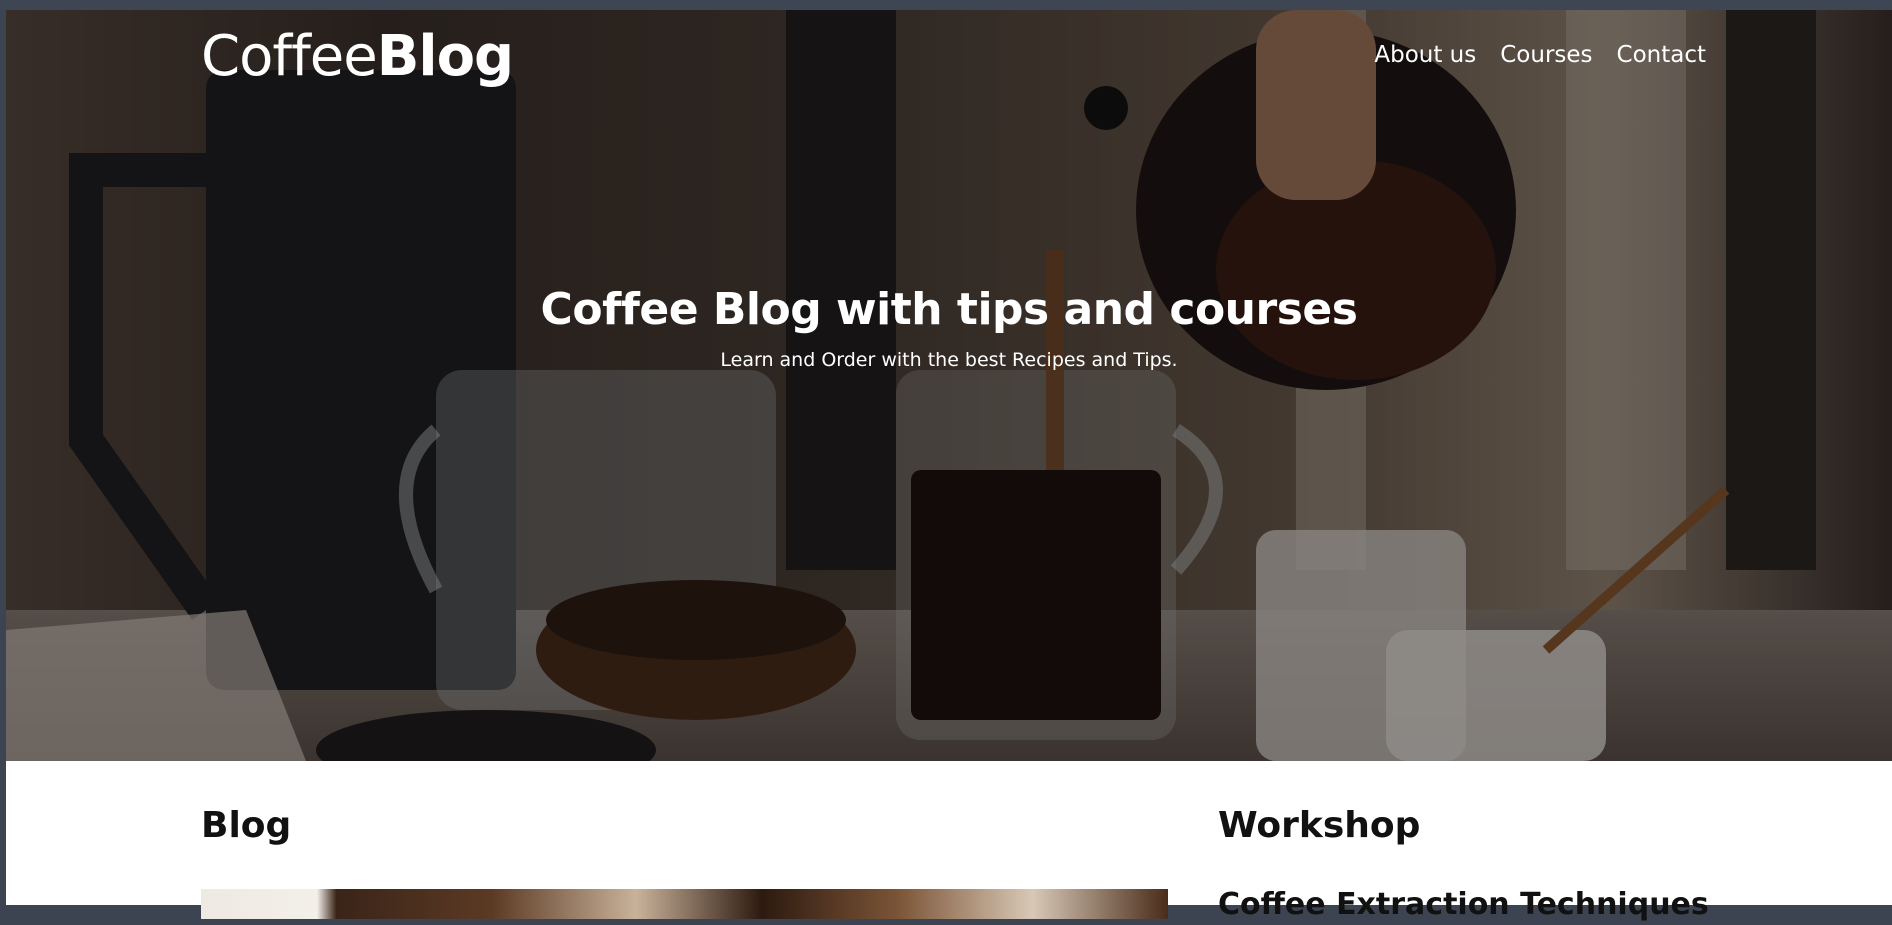  Describe the element at coordinates (949, 309) in the screenshot. I see `hero-title: Coffee Blog with tips and courses` at that location.